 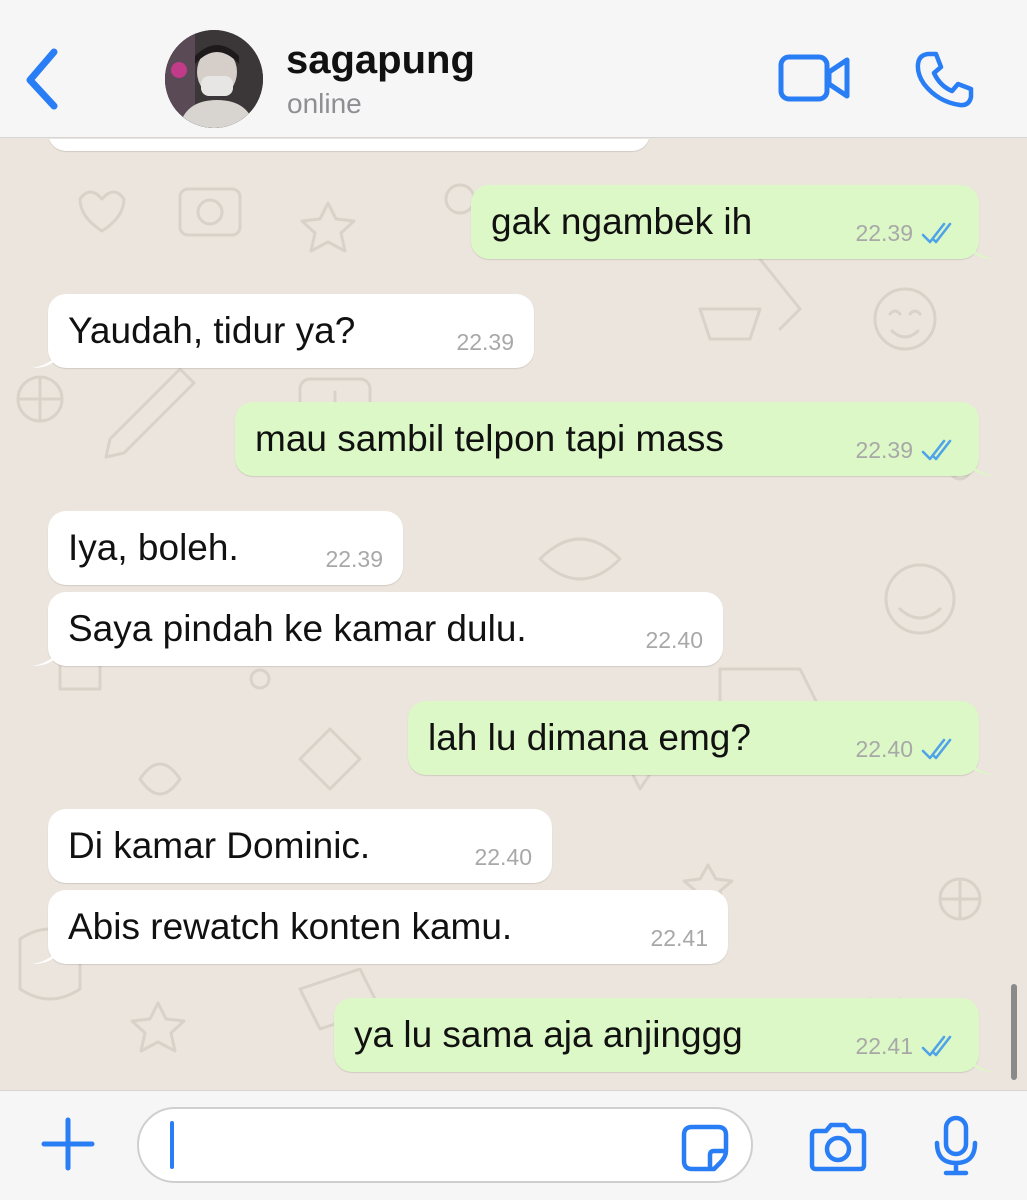 I want to click on message-bubble-outgoing: mau sambil telpon tapi mass 22.39, so click(x=615, y=439).